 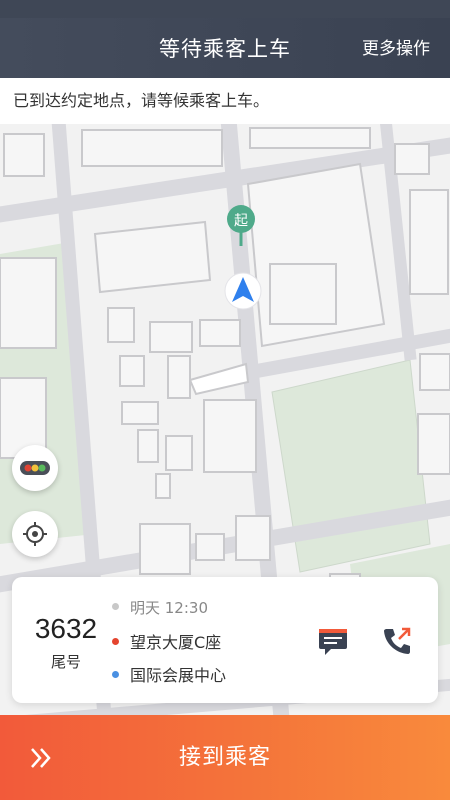 I want to click on pickup-label: 接到乘客, so click(x=224, y=757).